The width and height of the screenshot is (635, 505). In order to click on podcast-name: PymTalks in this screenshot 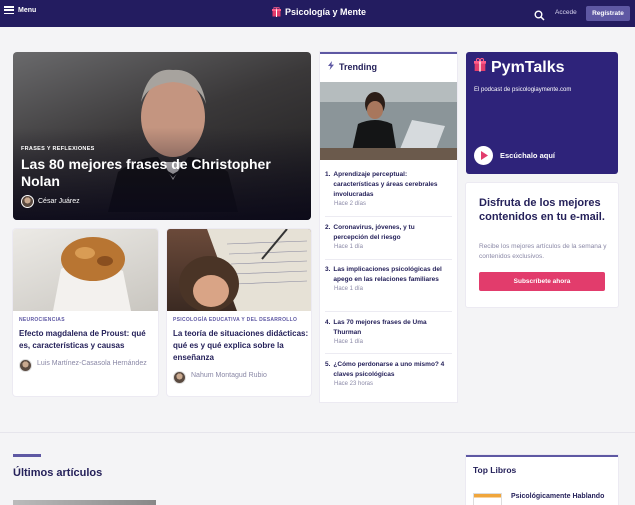, I will do `click(519, 67)`.